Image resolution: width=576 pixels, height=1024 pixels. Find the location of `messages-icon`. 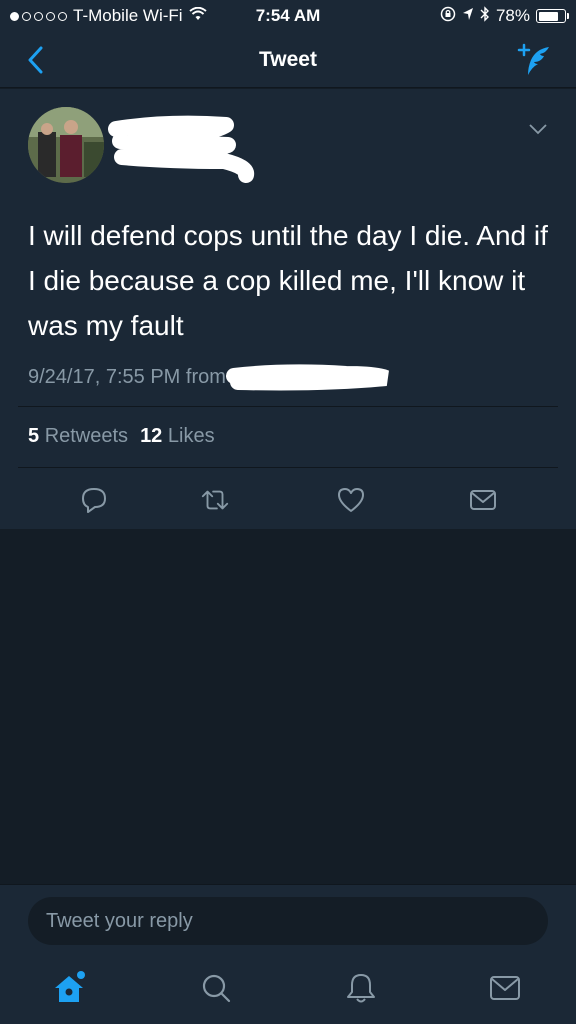

messages-icon is located at coordinates (505, 988).